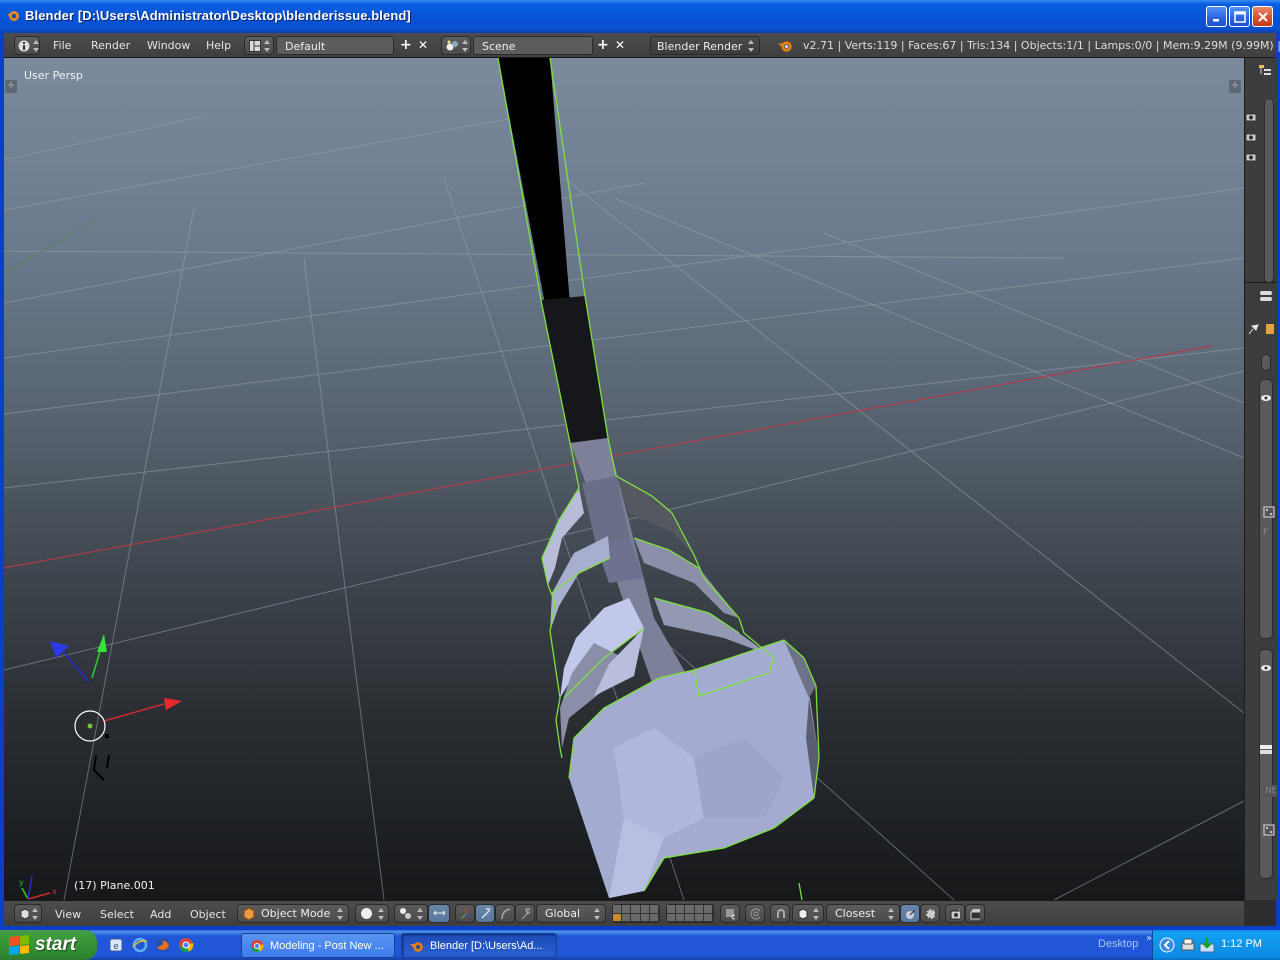 The height and width of the screenshot is (960, 1280). Describe the element at coordinates (803, 913) in the screenshot. I see `snap-increment-icon` at that location.